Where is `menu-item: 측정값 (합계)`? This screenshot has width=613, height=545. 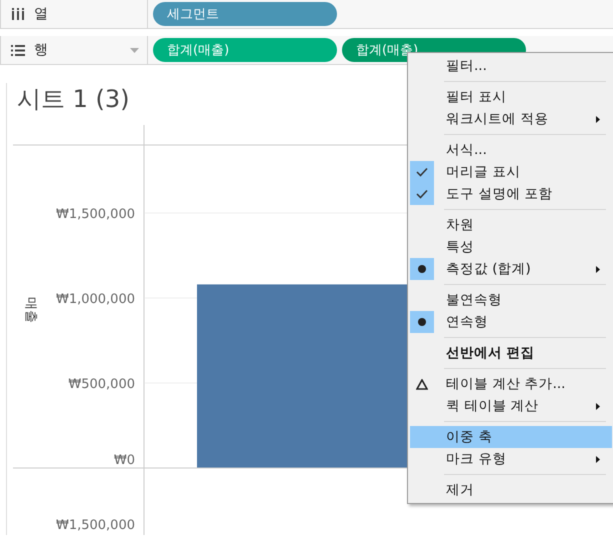 menu-item: 측정값 (합계) is located at coordinates (511, 269).